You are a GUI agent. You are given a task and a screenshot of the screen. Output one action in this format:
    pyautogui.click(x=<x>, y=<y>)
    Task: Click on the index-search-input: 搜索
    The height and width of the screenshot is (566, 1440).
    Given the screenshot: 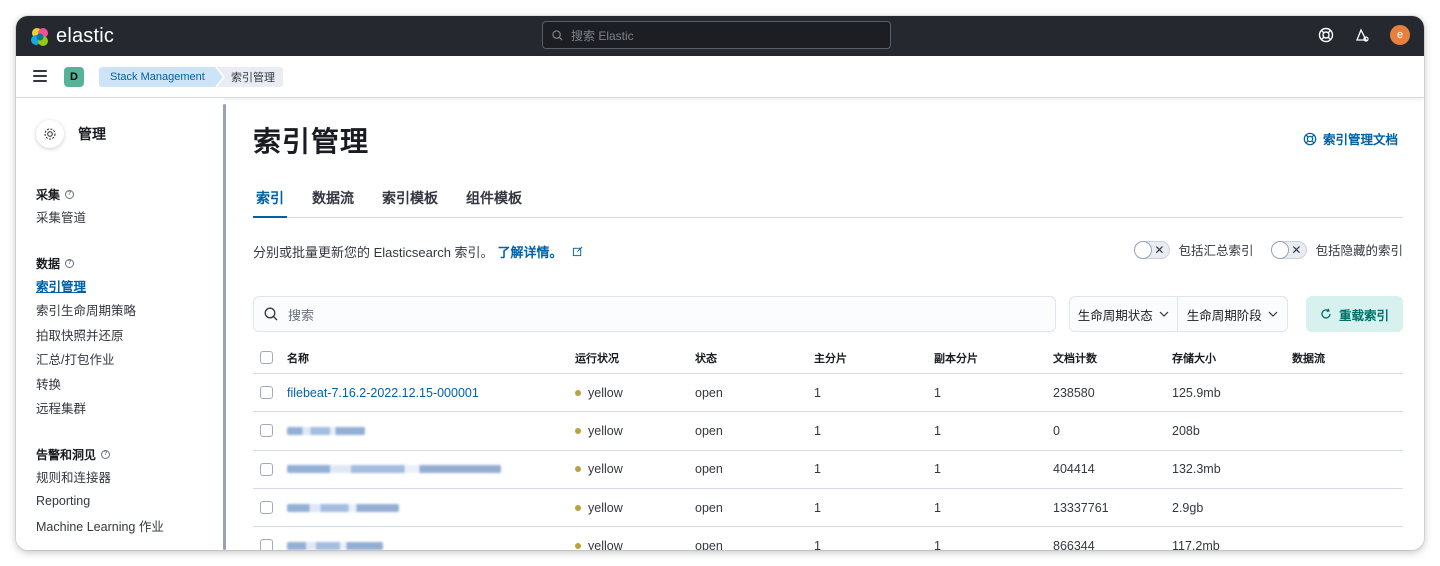 What is the action you would take?
    pyautogui.click(x=654, y=314)
    